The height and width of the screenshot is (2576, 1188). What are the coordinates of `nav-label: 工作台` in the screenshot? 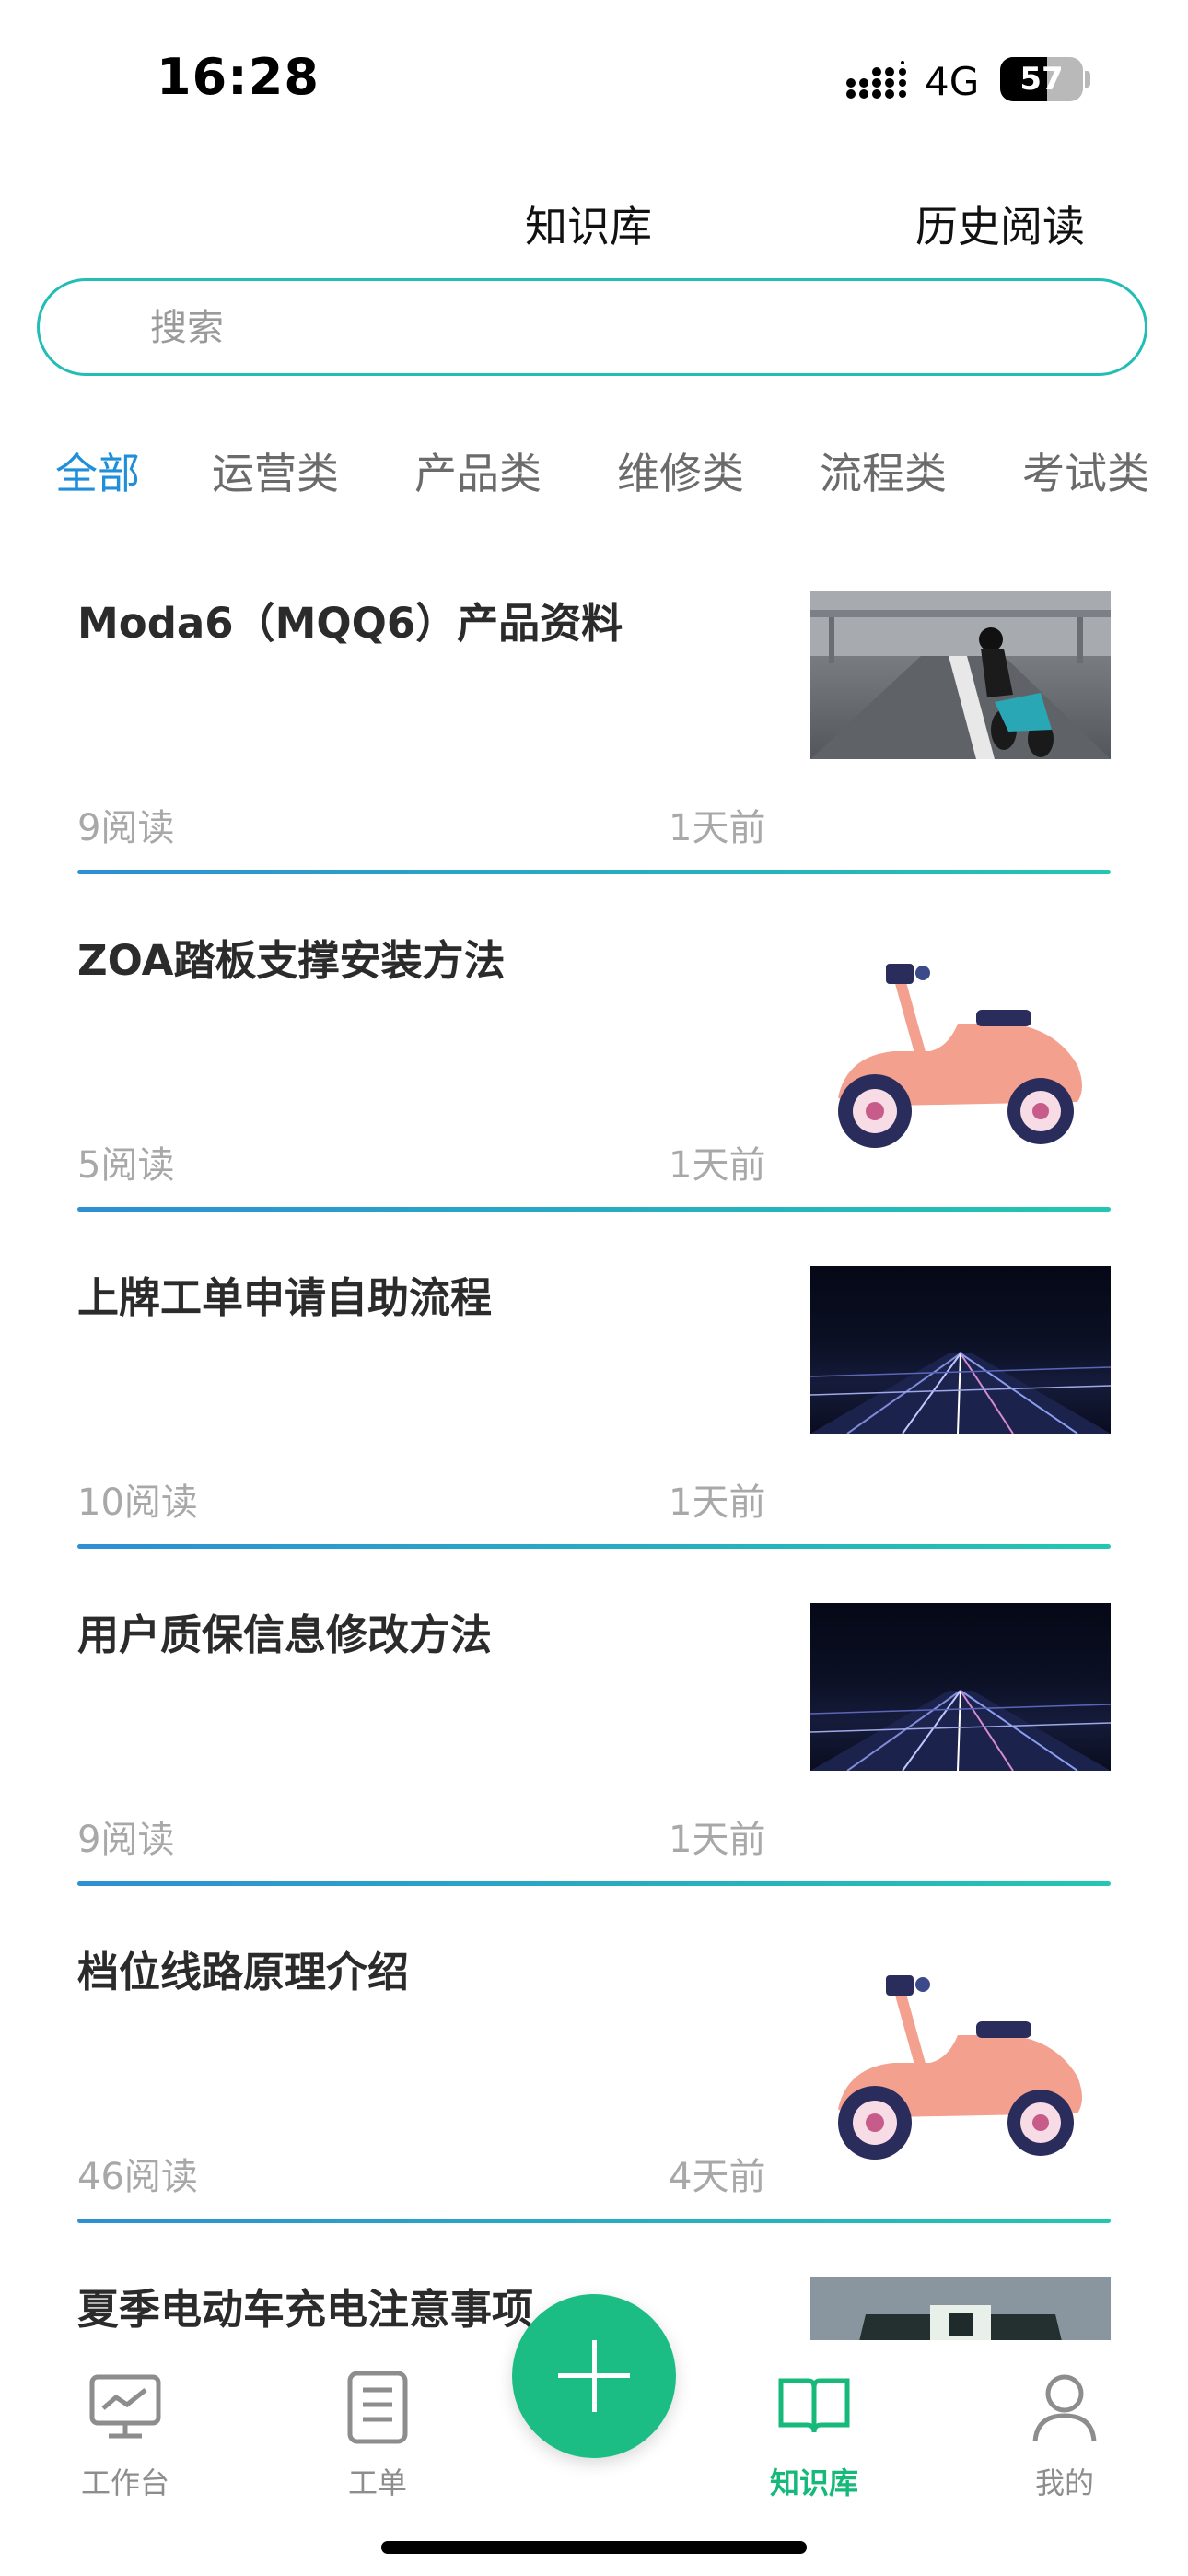 It's located at (124, 2482).